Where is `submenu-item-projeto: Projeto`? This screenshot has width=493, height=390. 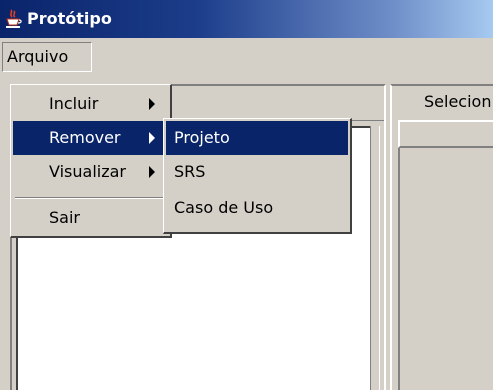
submenu-item-projeto: Projeto is located at coordinates (257, 138).